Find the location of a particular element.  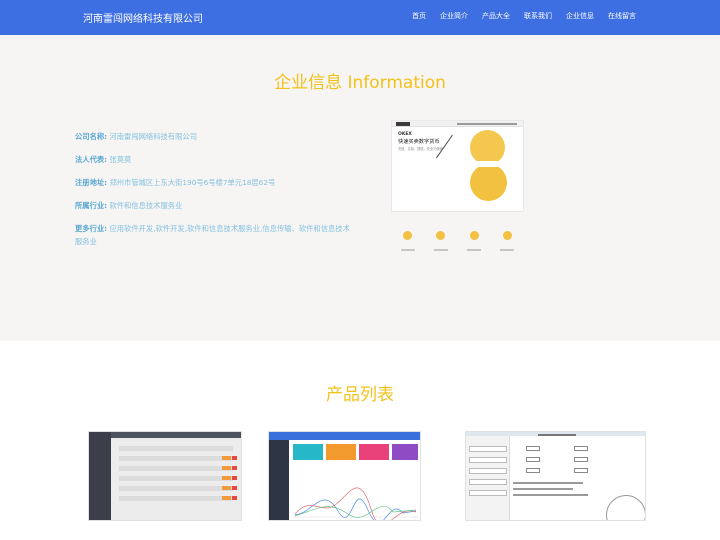

form-heading is located at coordinates (557, 435).